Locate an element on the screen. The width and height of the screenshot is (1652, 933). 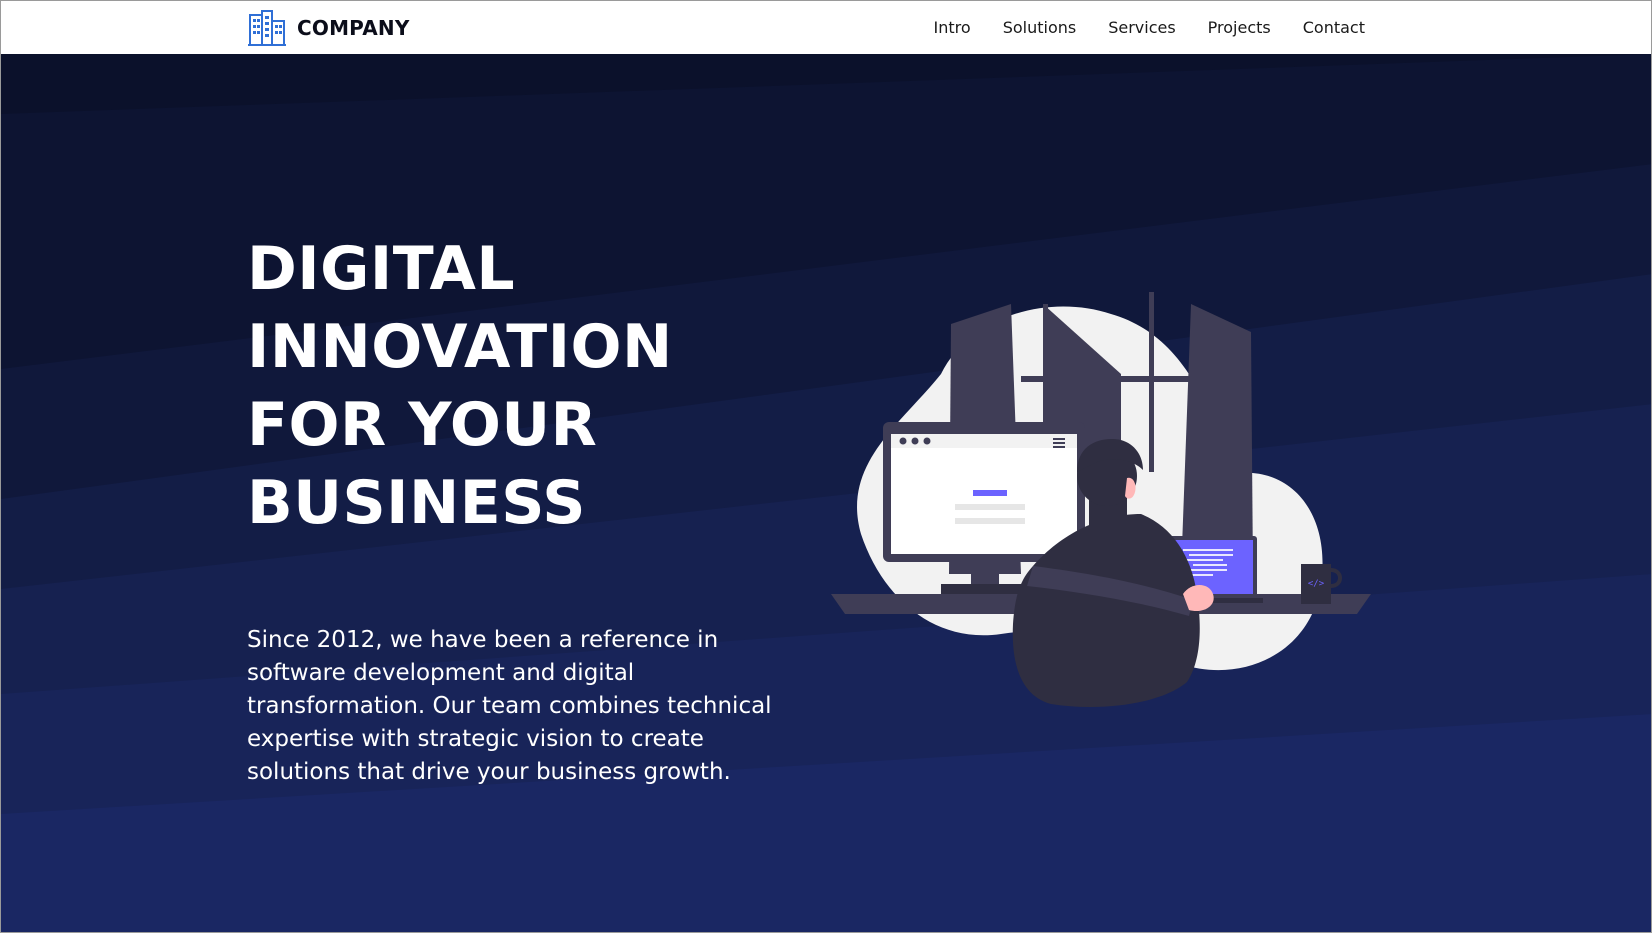
brand-link: COMPANY is located at coordinates (328, 28).